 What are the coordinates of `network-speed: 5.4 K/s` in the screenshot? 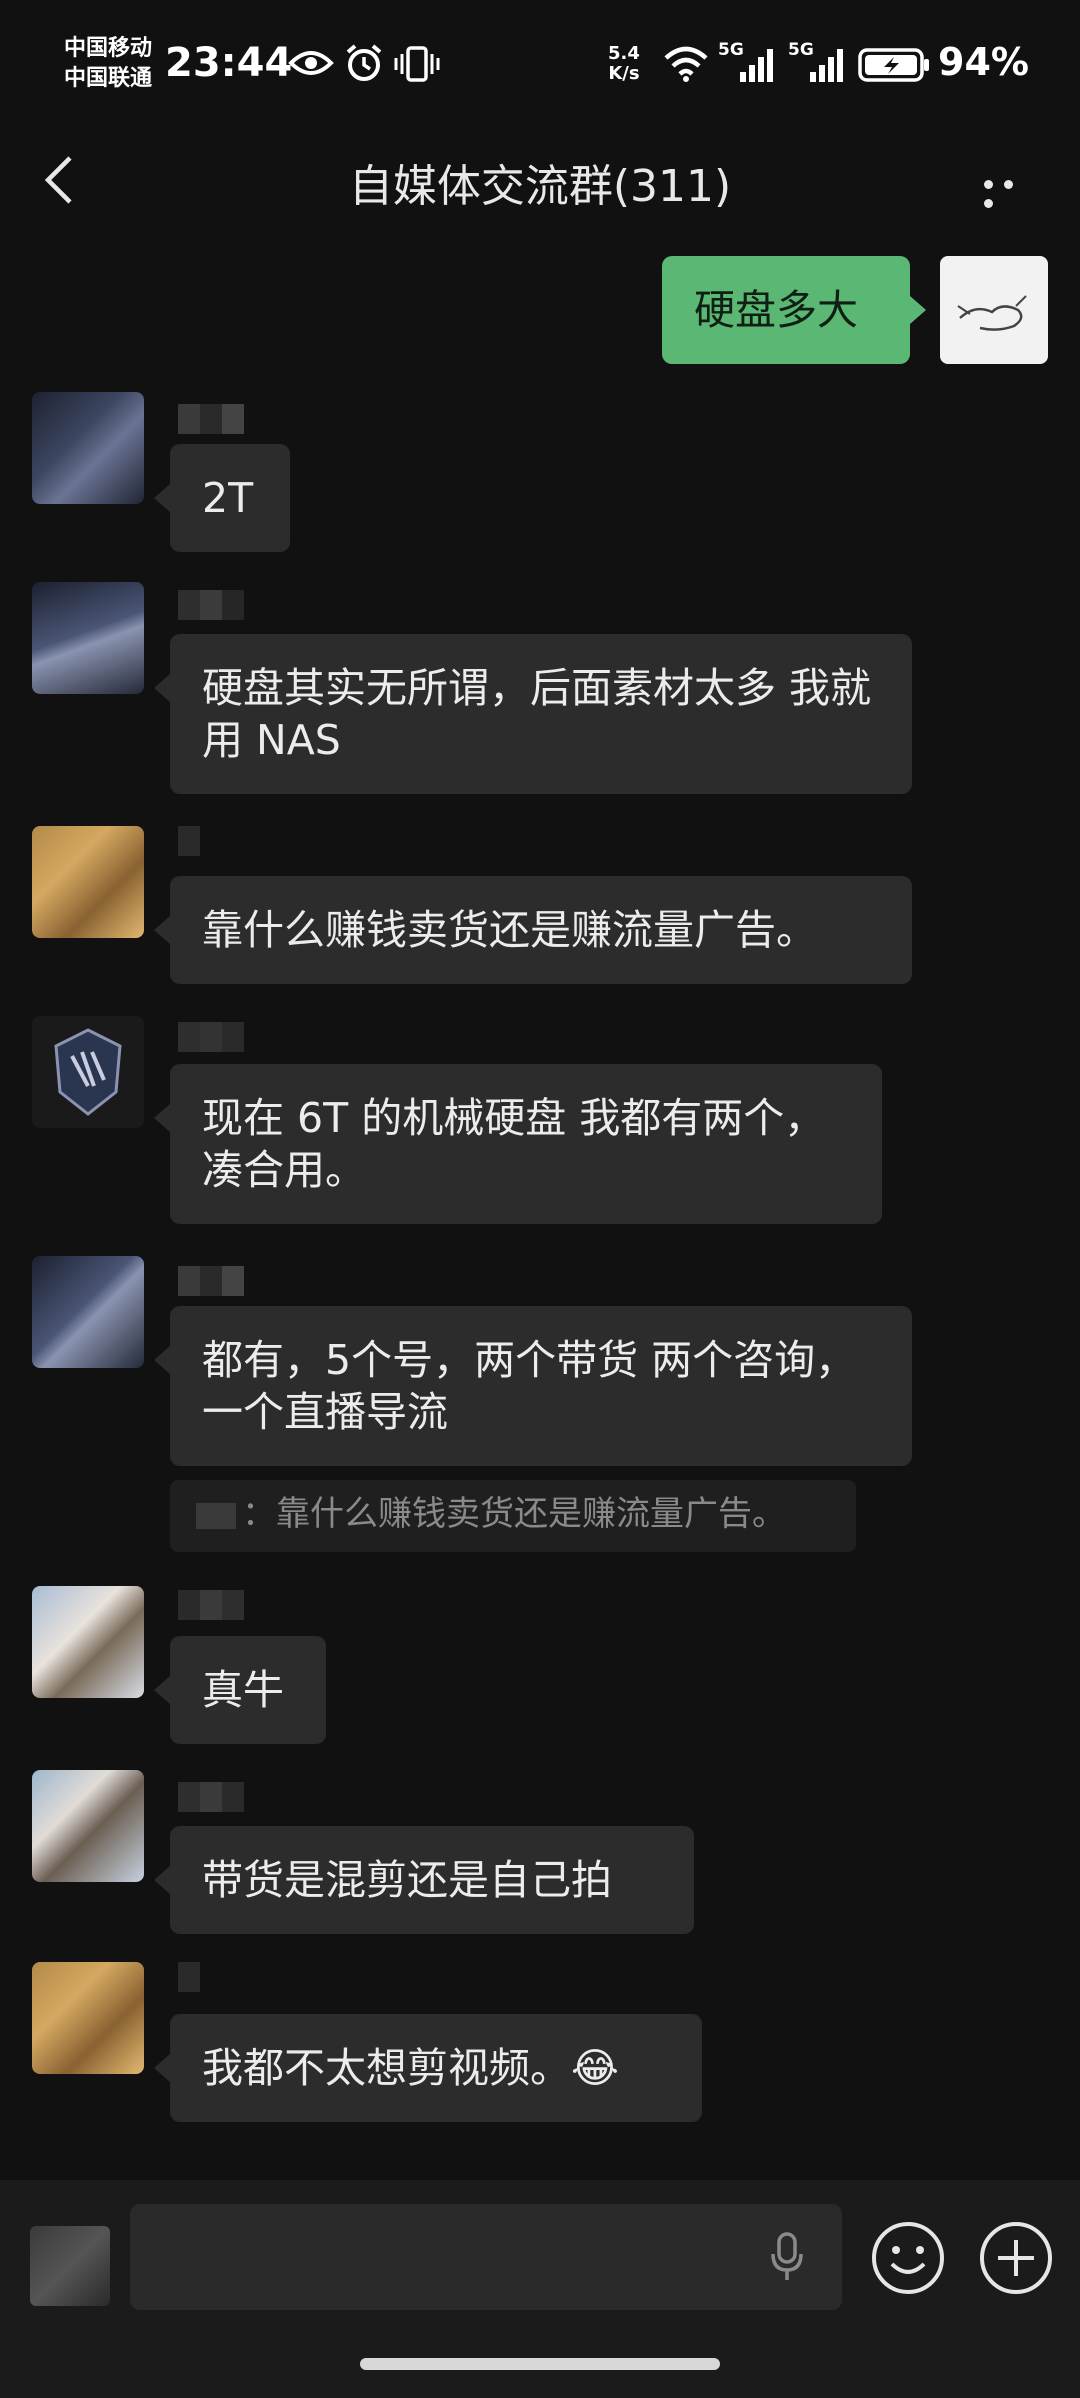 It's located at (624, 64).